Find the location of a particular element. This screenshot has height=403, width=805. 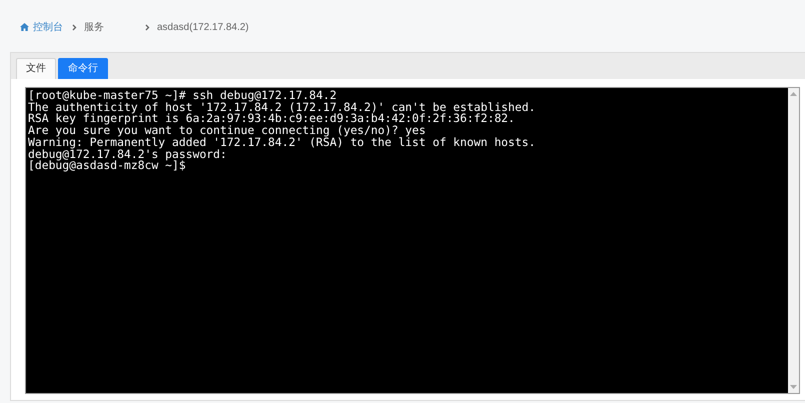

breadcrumb-item: 服务 is located at coordinates (94, 27).